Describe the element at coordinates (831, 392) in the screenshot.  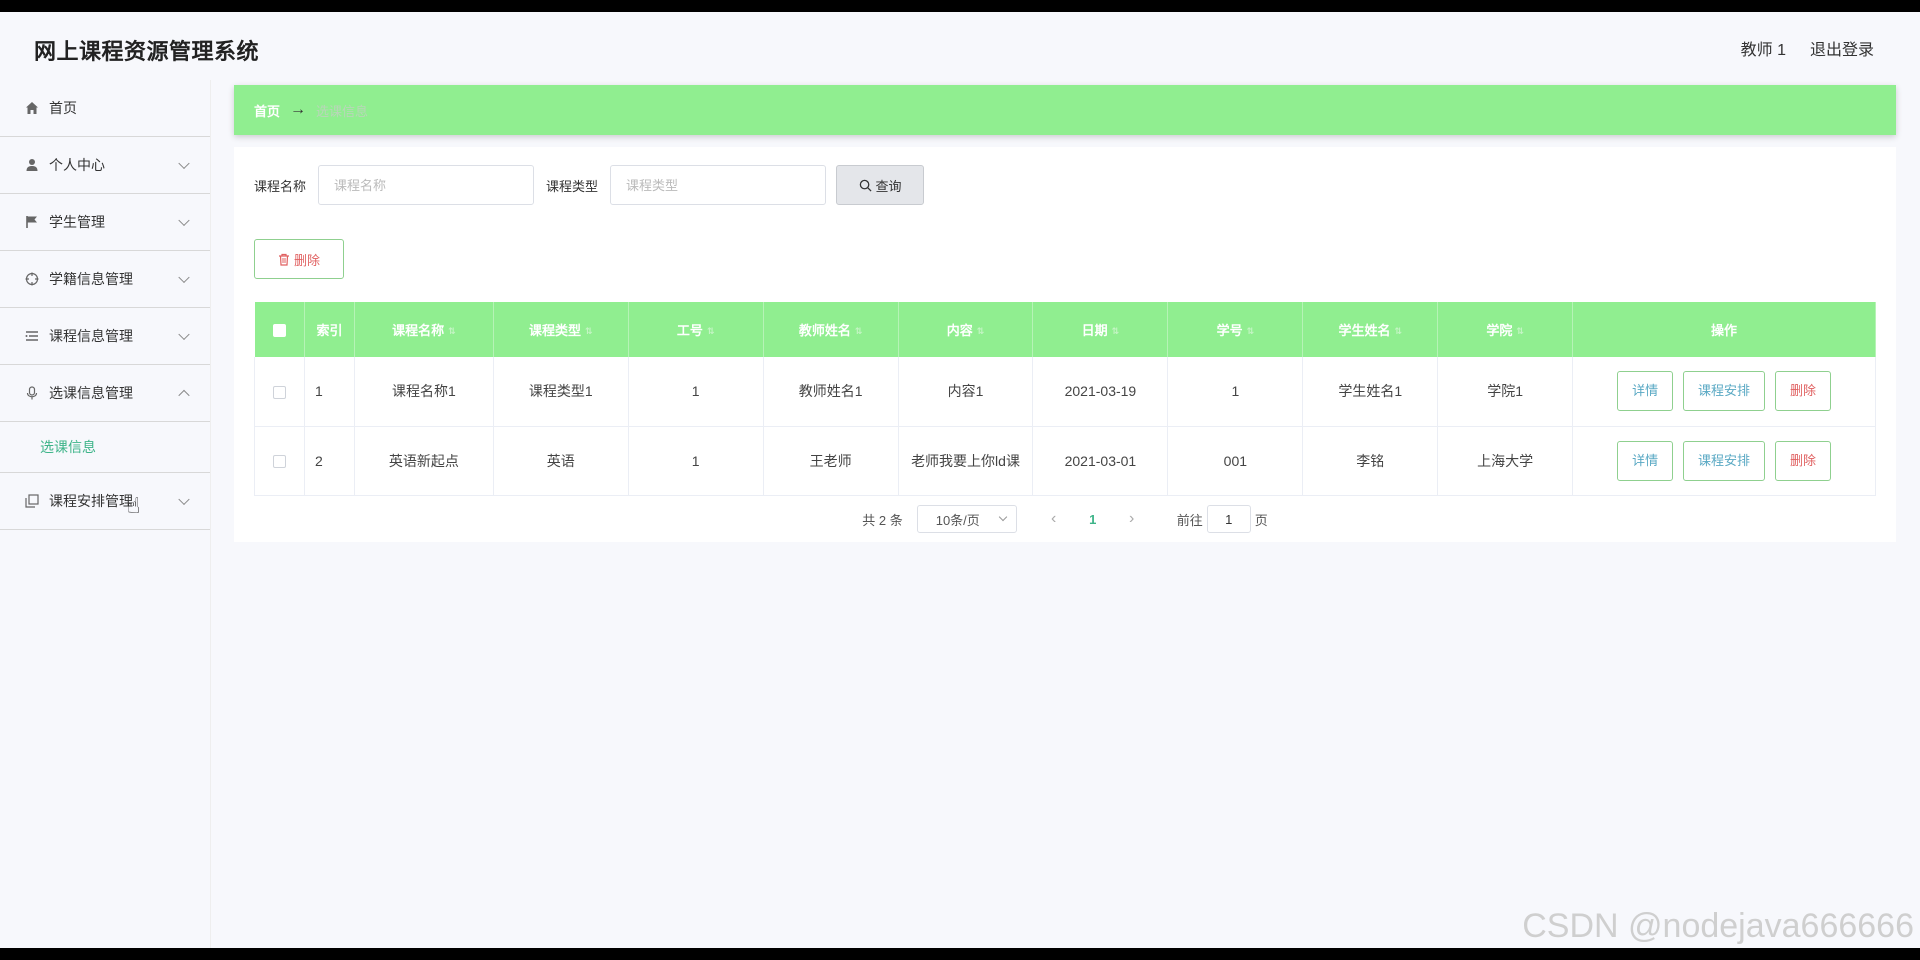
I see `cell-teacher: 教师姓名1` at that location.